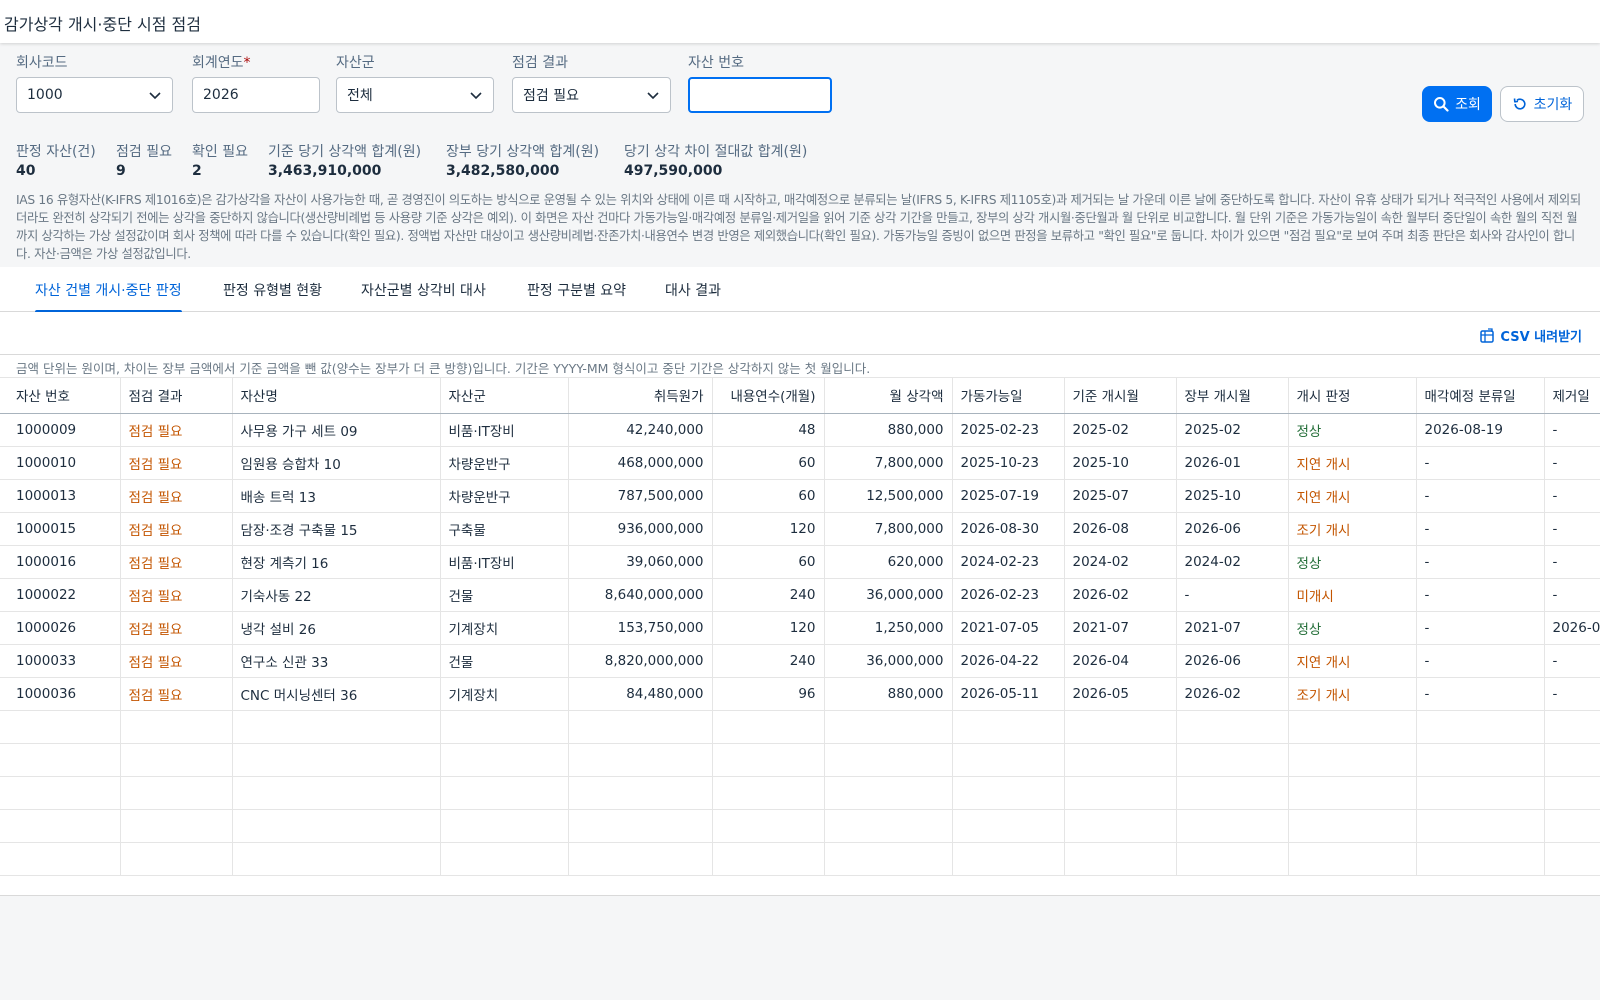 The image size is (1600, 1000). Describe the element at coordinates (256, 95) in the screenshot. I see `fiscal-year-input: 2026` at that location.